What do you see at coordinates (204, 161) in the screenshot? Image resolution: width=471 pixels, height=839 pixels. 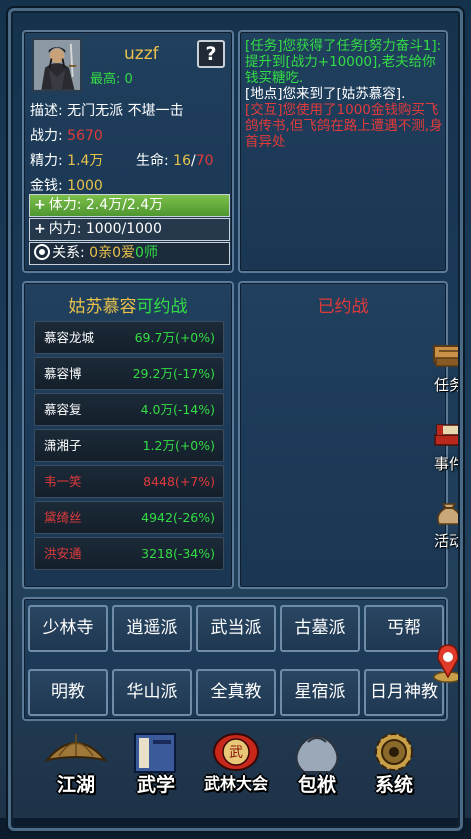 I see `life-max: 70` at bounding box center [204, 161].